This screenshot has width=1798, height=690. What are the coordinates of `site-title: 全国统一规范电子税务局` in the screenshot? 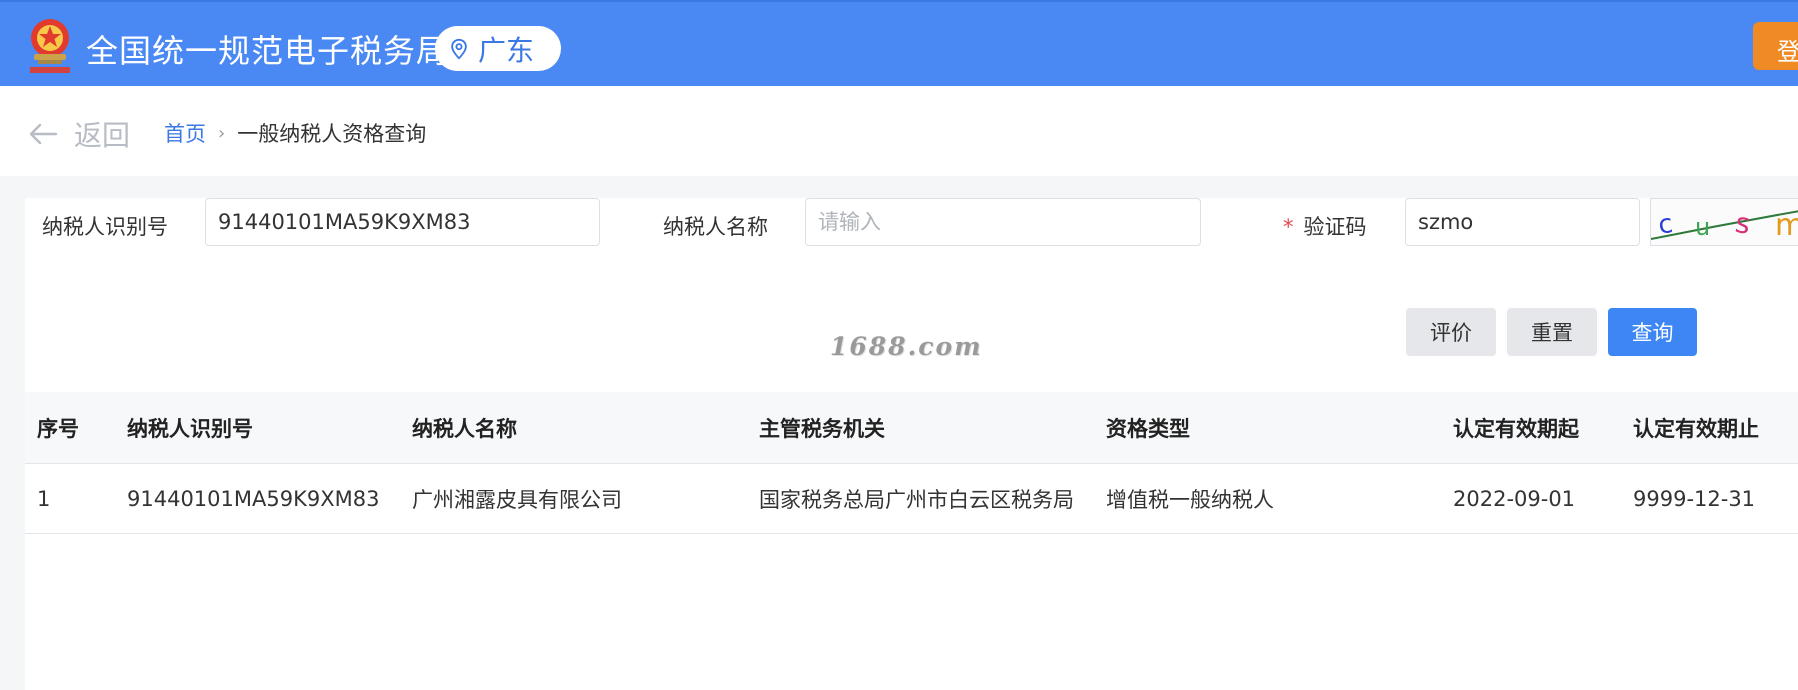 It's located at (268, 51).